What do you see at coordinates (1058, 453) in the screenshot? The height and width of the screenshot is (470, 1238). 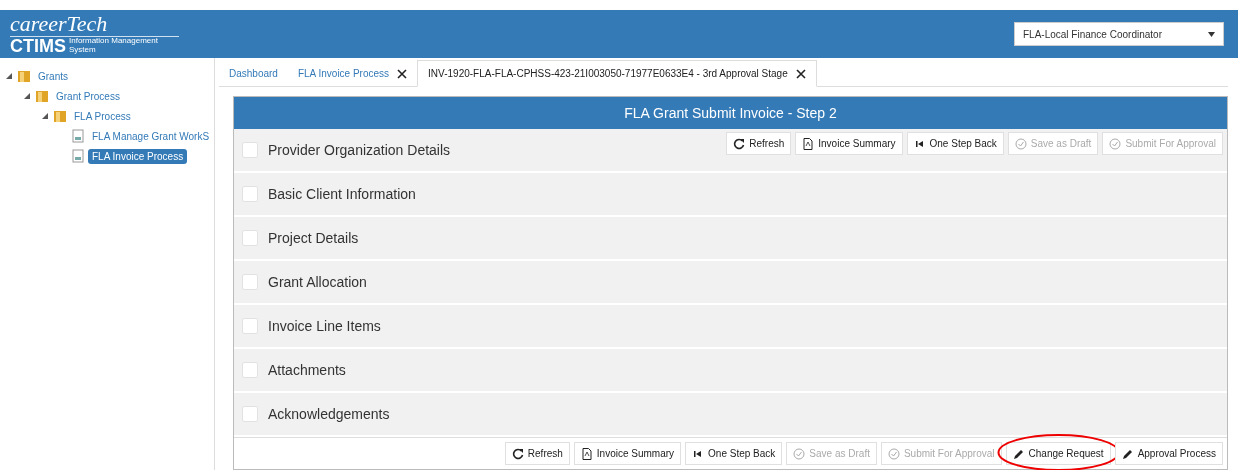 I see `toolbar-button: Change Request` at bounding box center [1058, 453].